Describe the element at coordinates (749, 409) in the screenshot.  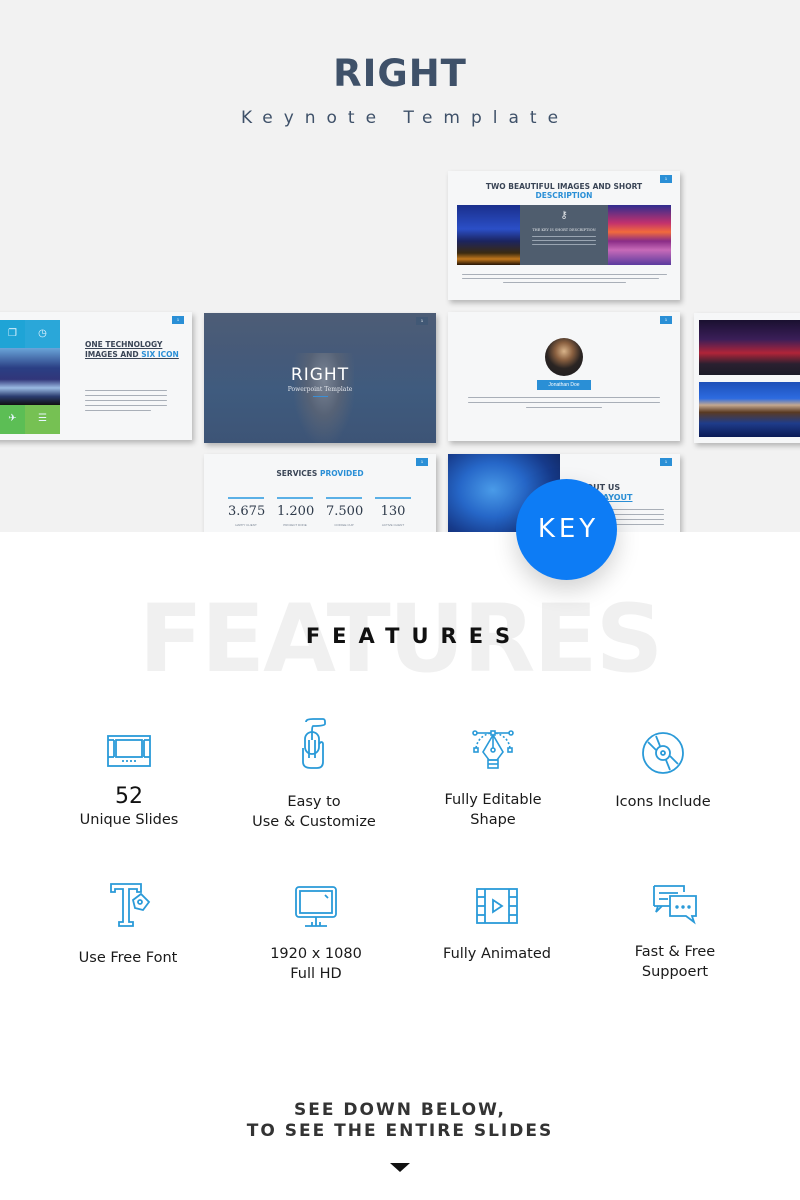
I see `mountain-reflection-image` at that location.